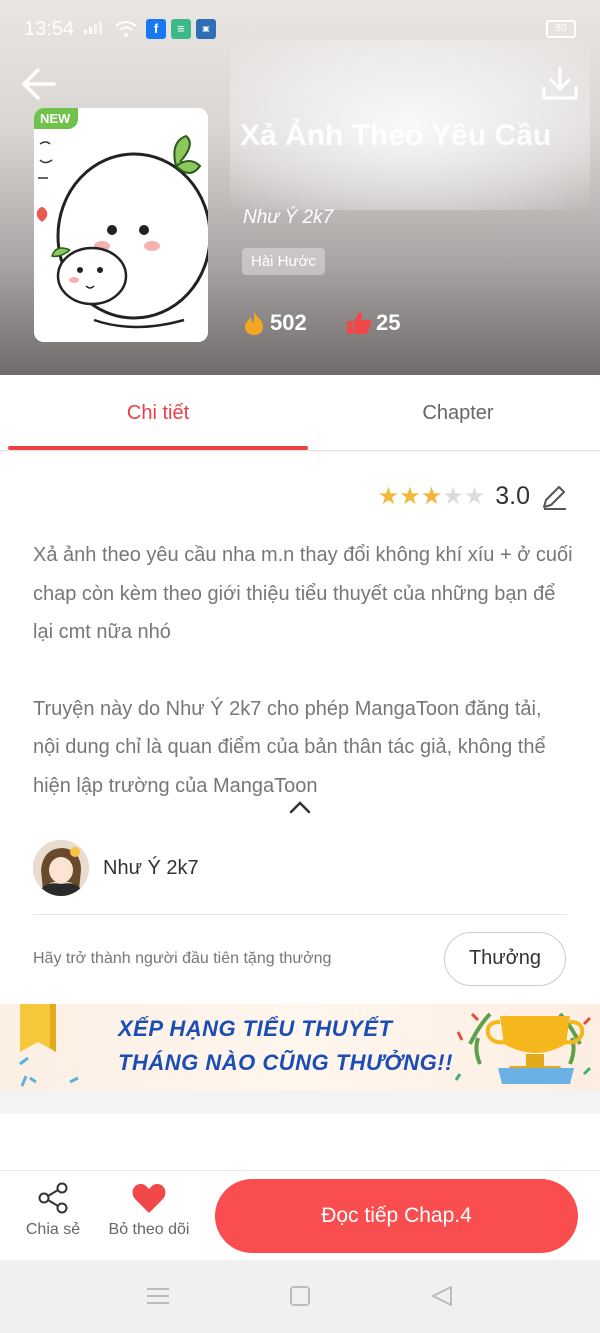 This screenshot has width=600, height=1333. I want to click on wifi-icon, so click(126, 31).